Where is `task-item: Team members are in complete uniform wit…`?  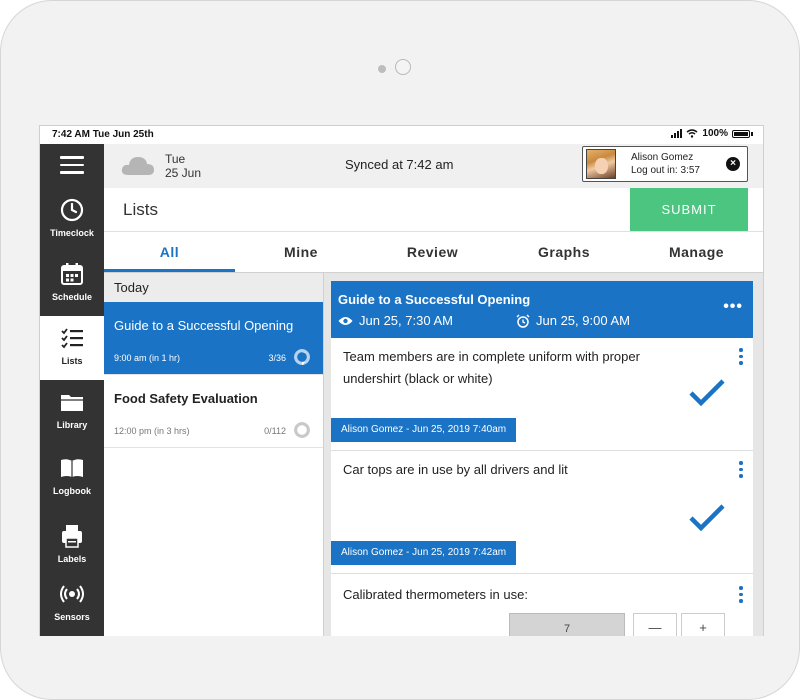 task-item: Team members are in complete uniform wit… is located at coordinates (542, 394).